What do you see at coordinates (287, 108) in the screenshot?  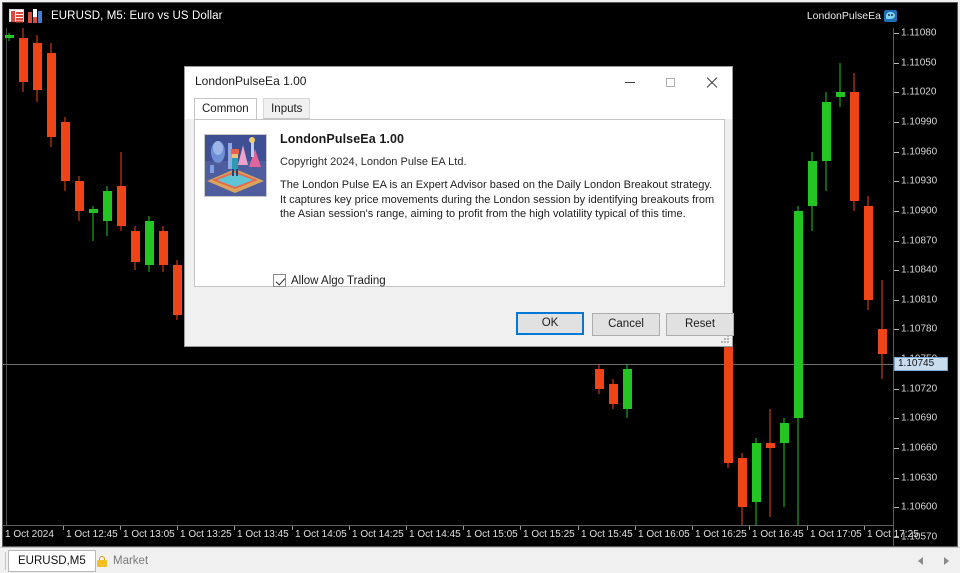 I see `tab-inputs: Inputs` at bounding box center [287, 108].